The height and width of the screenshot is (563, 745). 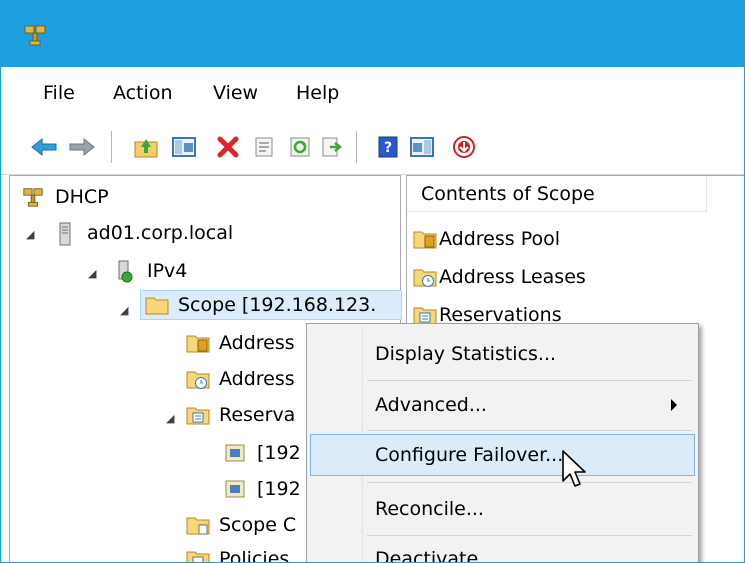 What do you see at coordinates (125, 271) in the screenshot?
I see `ipv4-icon` at bounding box center [125, 271].